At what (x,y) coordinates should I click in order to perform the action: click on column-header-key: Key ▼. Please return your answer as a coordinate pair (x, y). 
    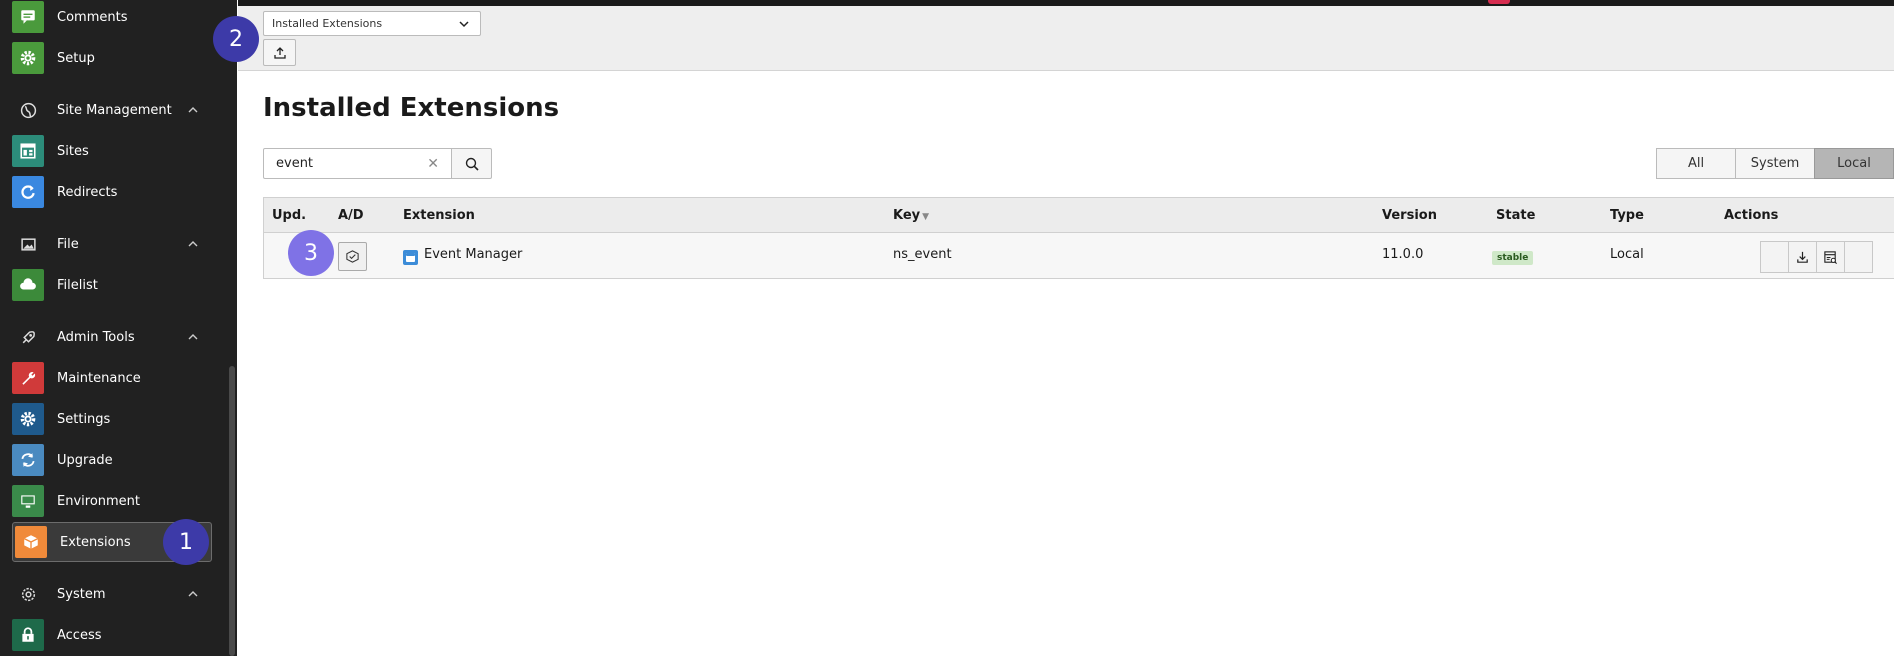
    Looking at the image, I should click on (911, 215).